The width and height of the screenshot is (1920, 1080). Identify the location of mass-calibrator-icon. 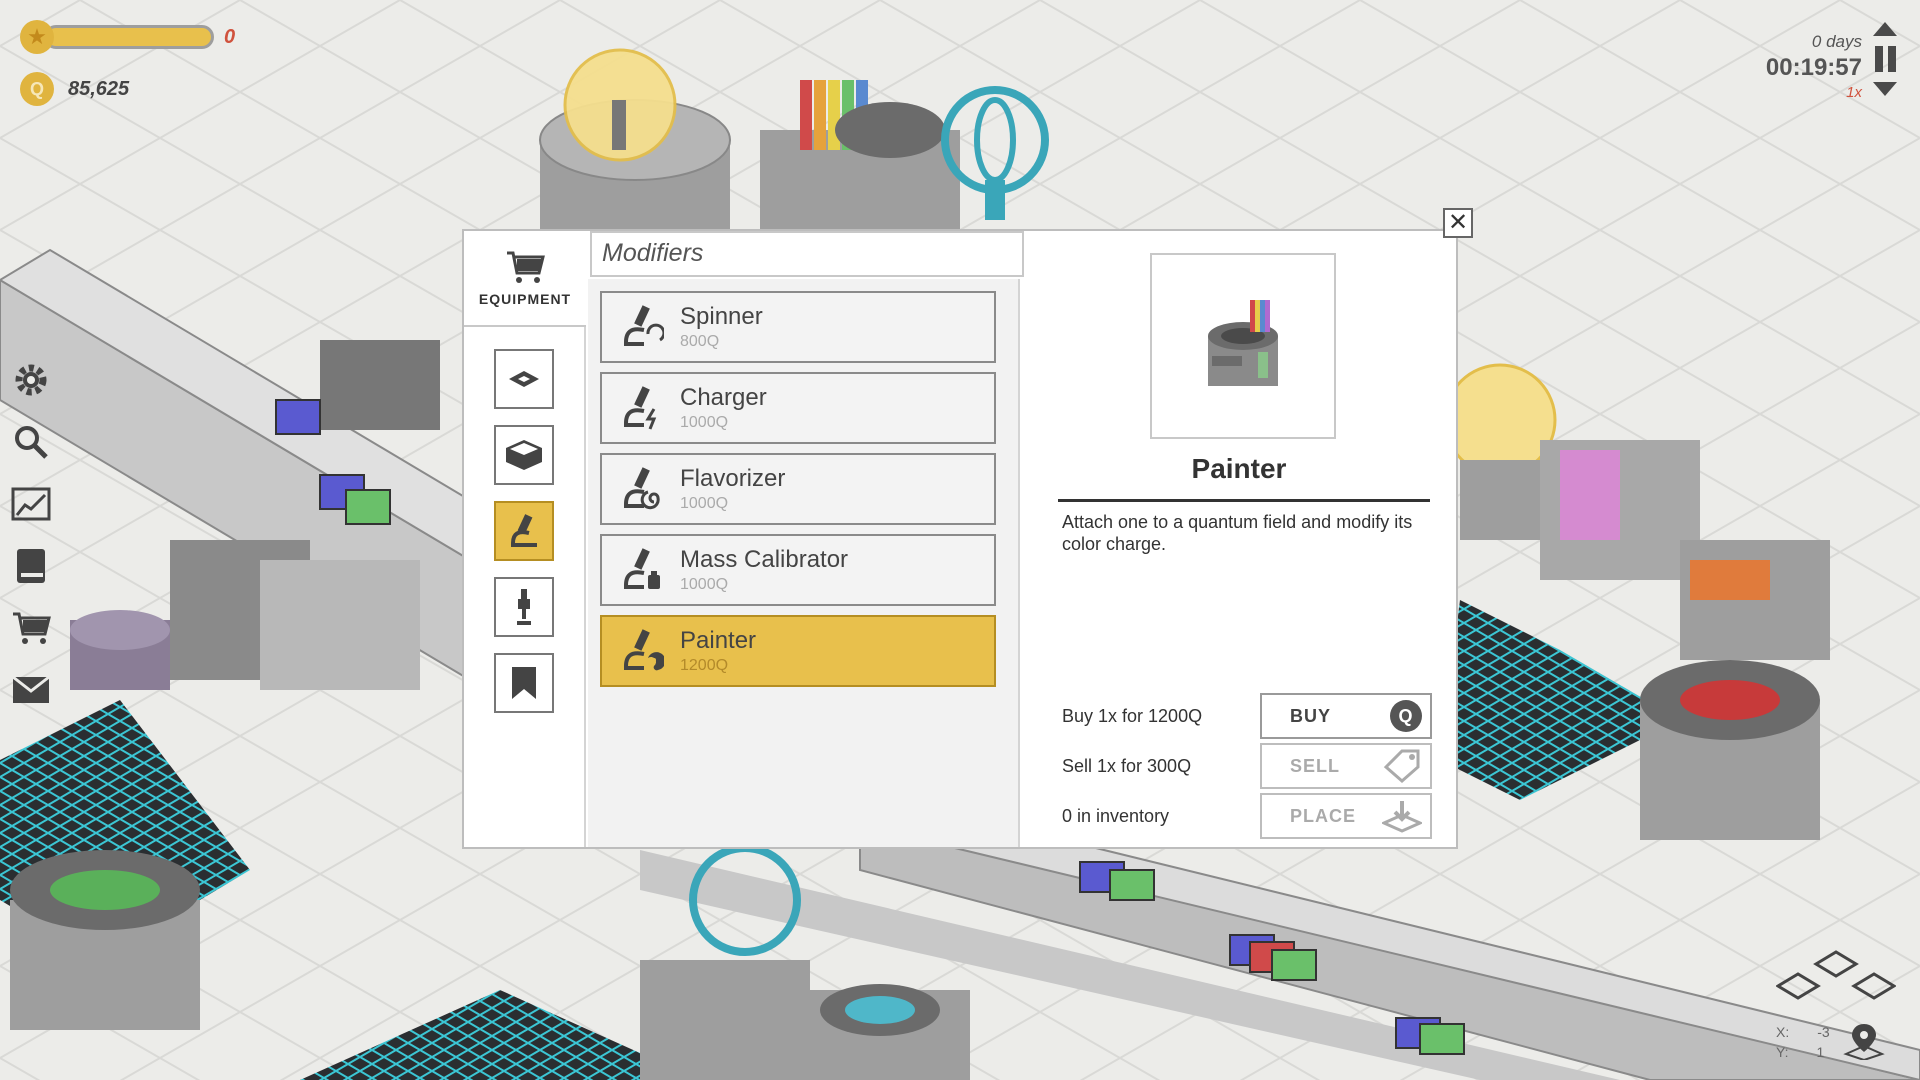
(641, 570).